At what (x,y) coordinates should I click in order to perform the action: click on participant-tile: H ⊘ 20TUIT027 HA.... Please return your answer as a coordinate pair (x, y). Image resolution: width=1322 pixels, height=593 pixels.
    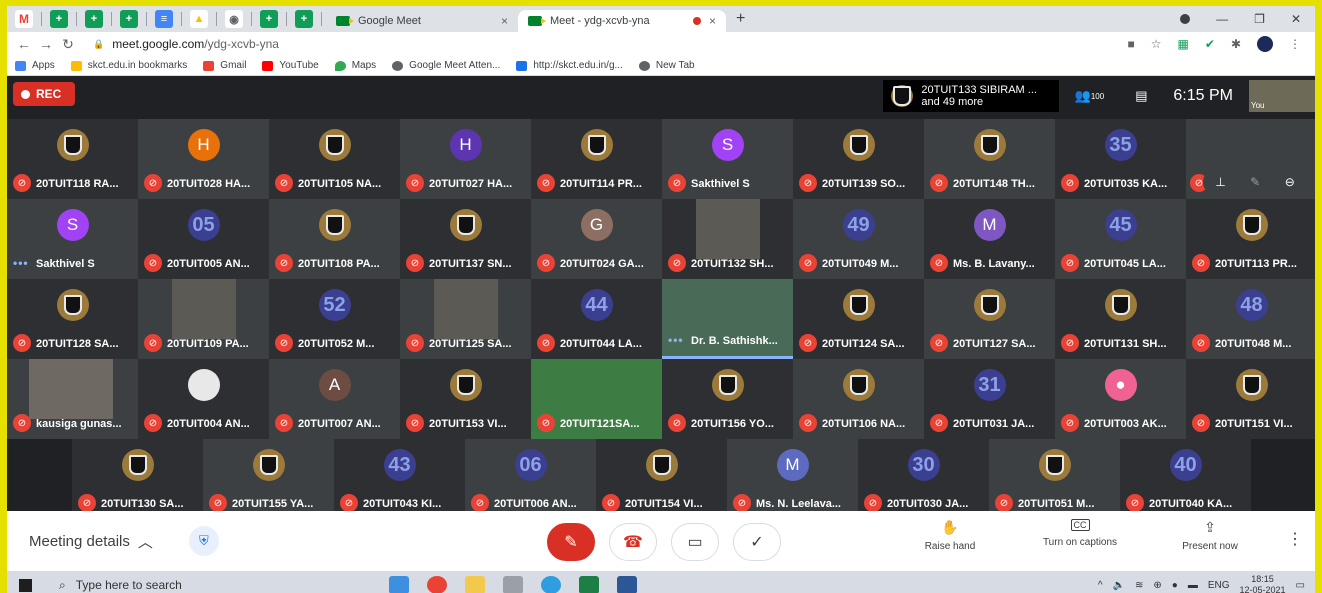
    Looking at the image, I should click on (465, 159).